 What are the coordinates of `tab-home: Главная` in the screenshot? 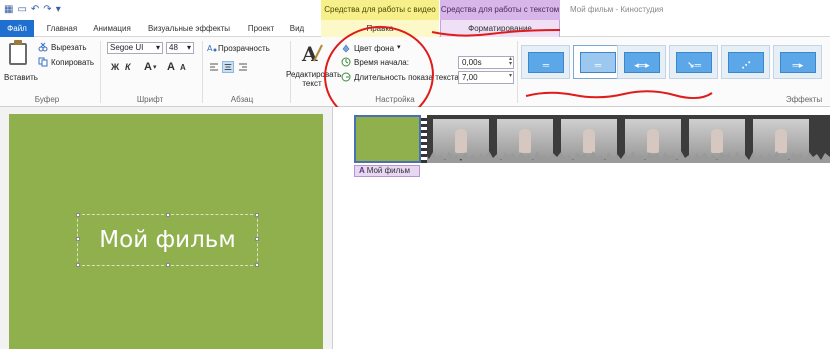 It's located at (62, 28).